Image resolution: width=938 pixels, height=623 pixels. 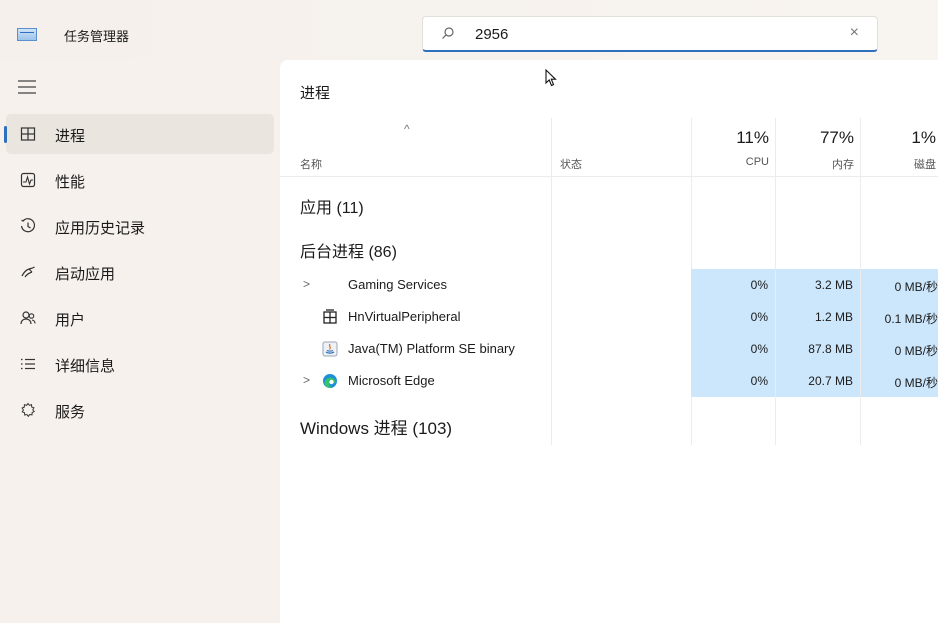 I want to click on sidebar-item-label: 启动应用, so click(x=85, y=274).